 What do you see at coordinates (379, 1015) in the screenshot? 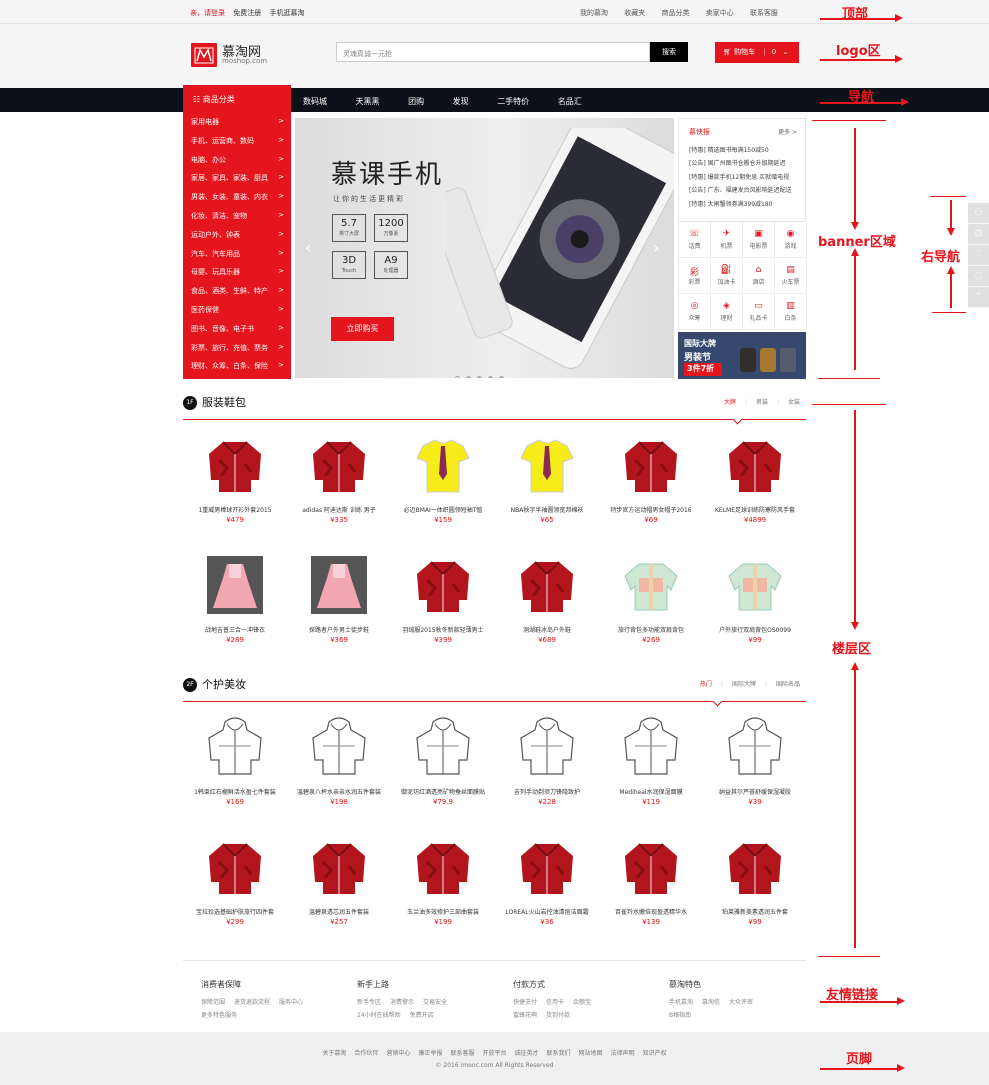
I see `link-item: 24小时在线帮助` at bounding box center [379, 1015].